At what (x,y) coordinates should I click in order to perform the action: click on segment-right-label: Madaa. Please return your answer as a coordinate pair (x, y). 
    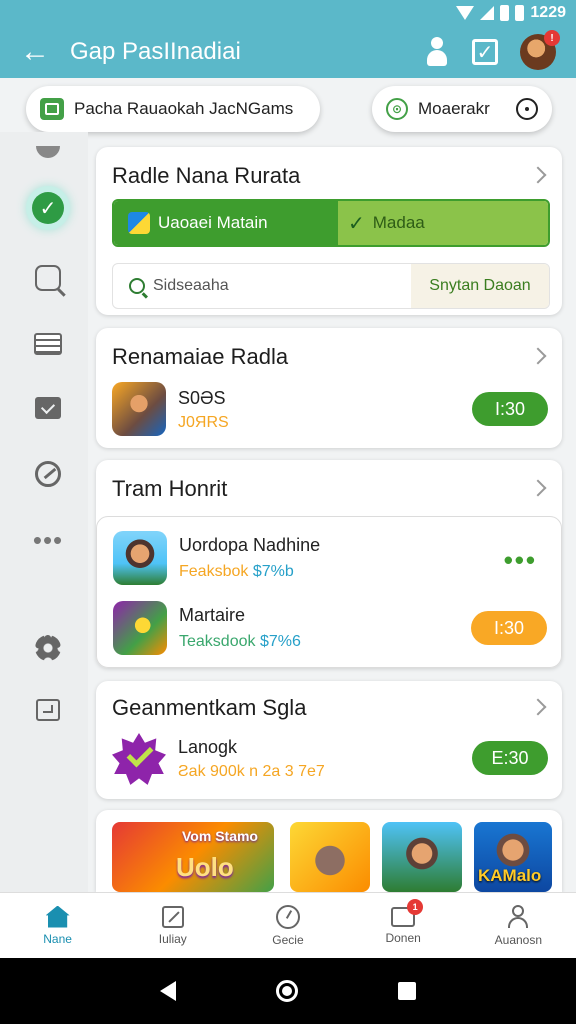
    Looking at the image, I should click on (398, 222).